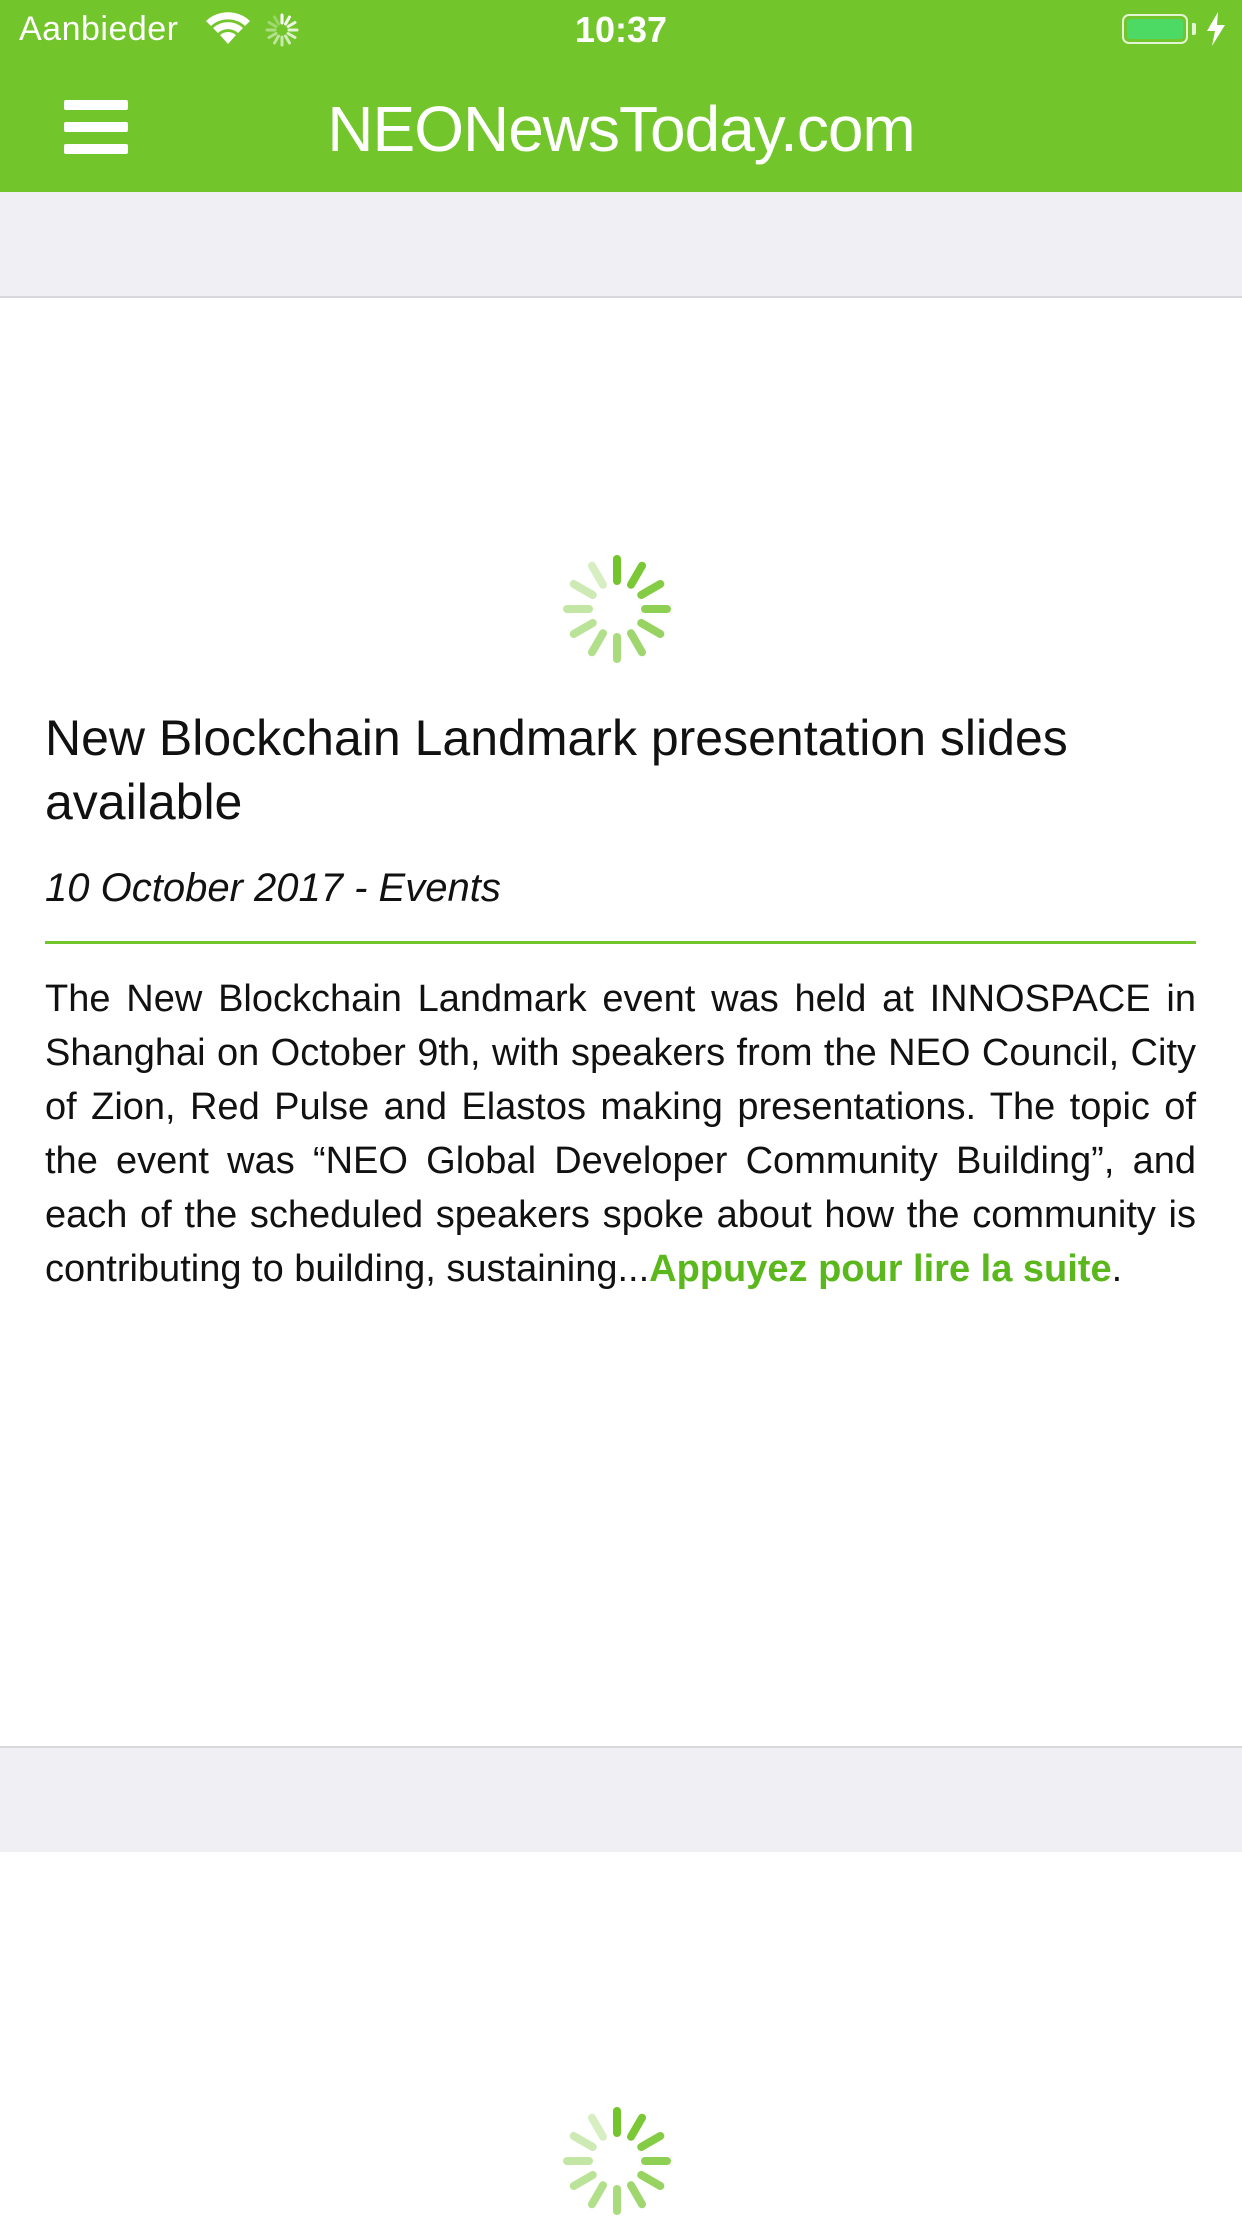 The image size is (1242, 2216). What do you see at coordinates (96, 127) in the screenshot?
I see `hamburger-menu-icon` at bounding box center [96, 127].